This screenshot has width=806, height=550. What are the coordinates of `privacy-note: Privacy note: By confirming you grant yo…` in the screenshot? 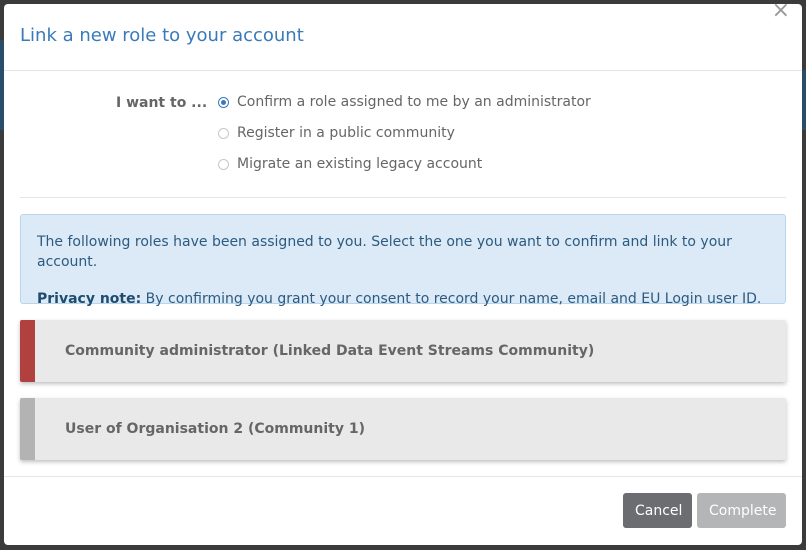 It's located at (403, 299).